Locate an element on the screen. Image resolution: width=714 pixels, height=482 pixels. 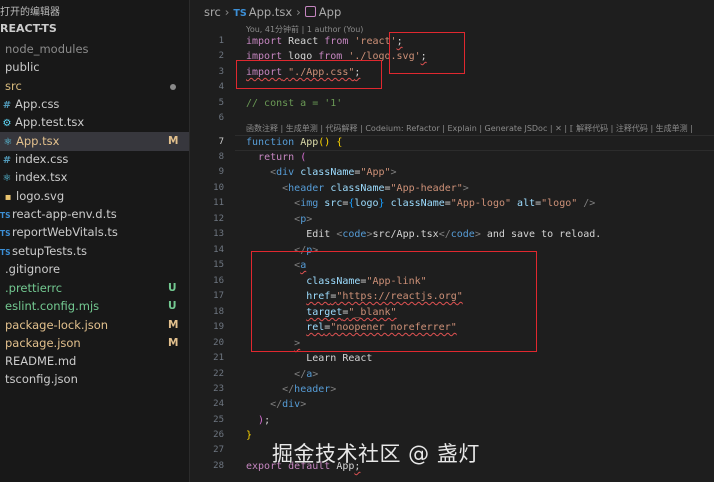
file-tree-item: package-lock.json M is located at coordinates (94, 325).